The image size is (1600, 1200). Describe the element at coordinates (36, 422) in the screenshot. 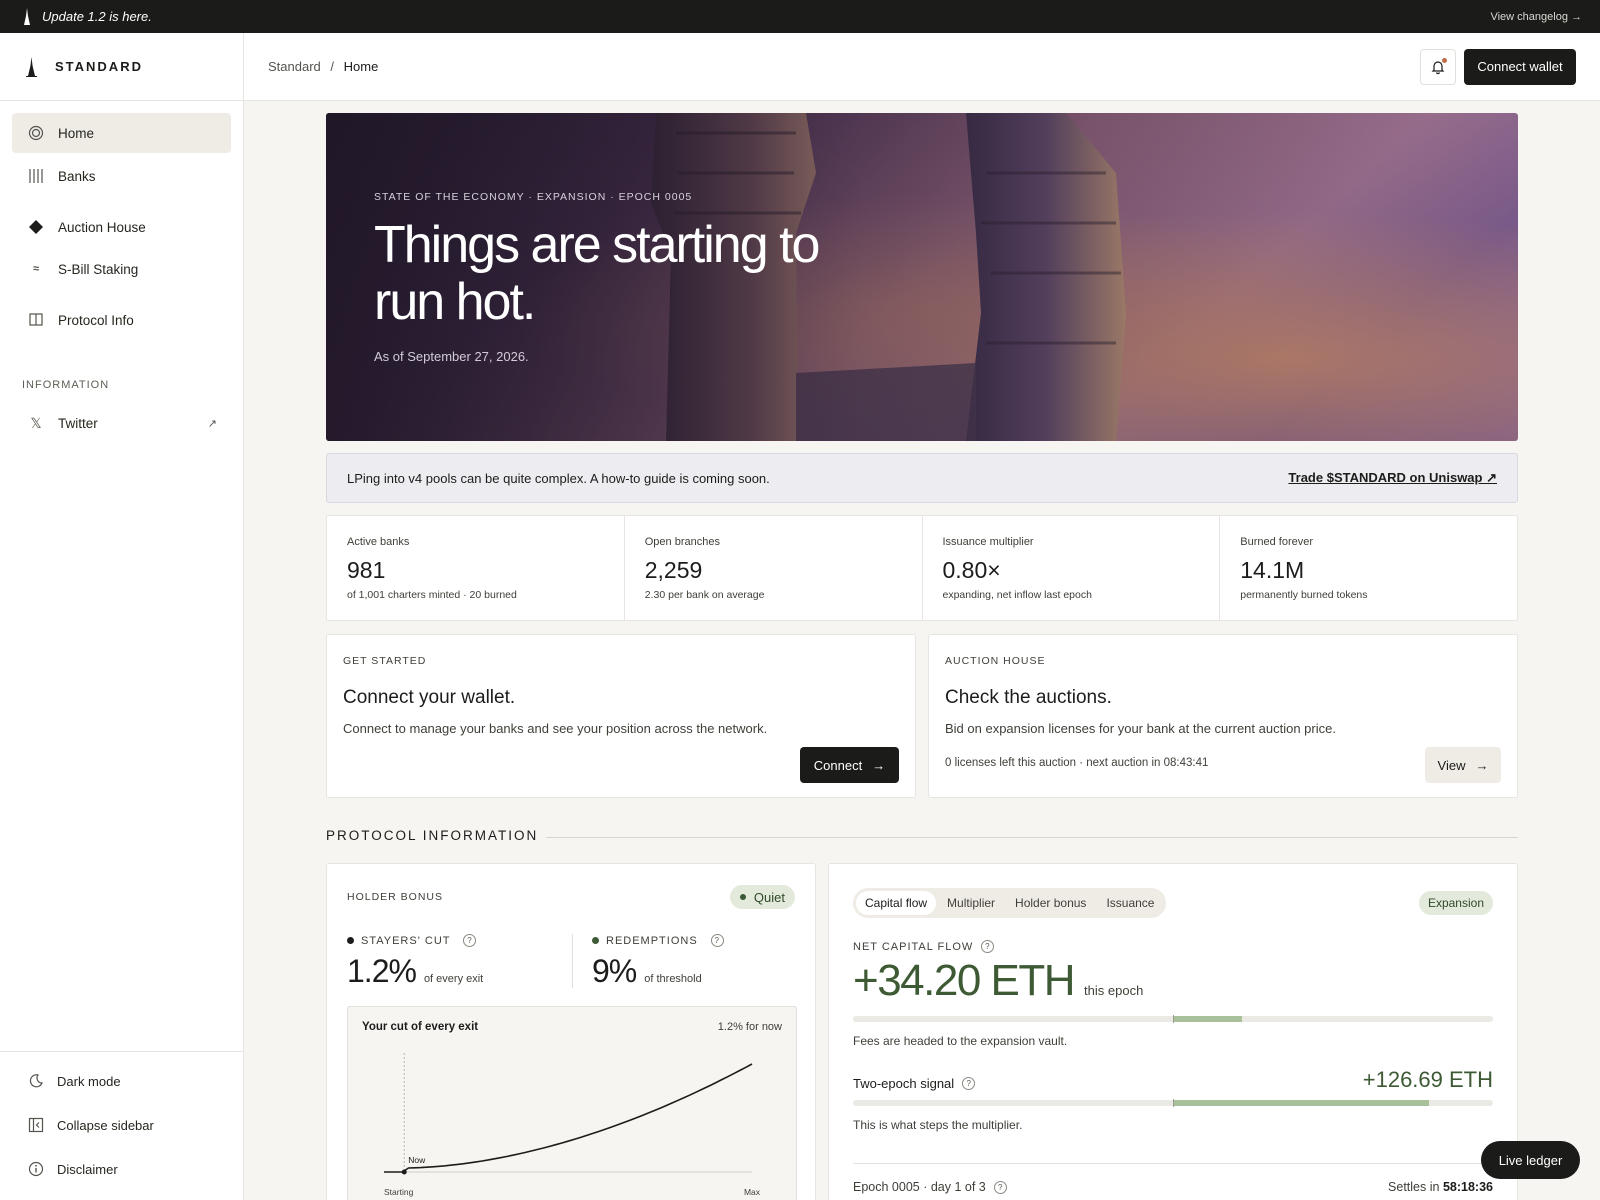

I see `x-icon: 𝕏` at that location.